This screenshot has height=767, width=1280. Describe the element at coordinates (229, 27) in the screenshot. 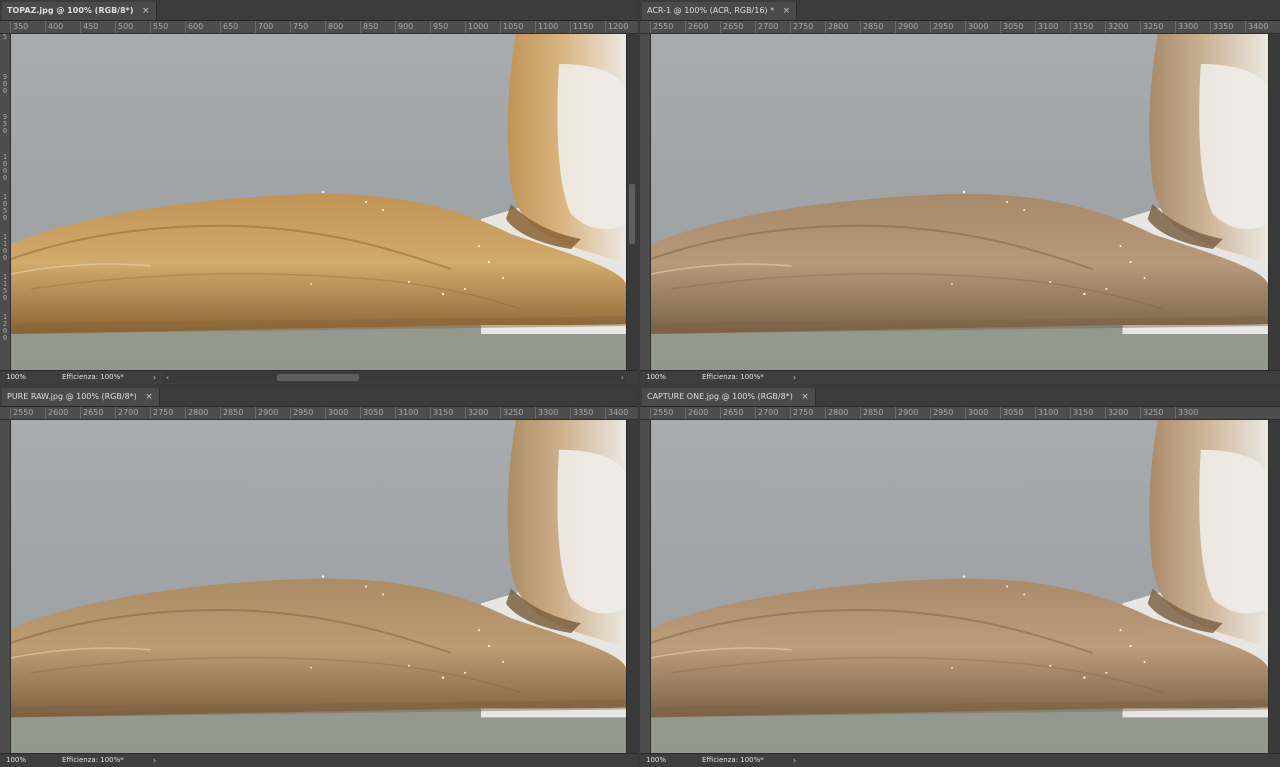

I see `ruler-tick-label: 650` at that location.